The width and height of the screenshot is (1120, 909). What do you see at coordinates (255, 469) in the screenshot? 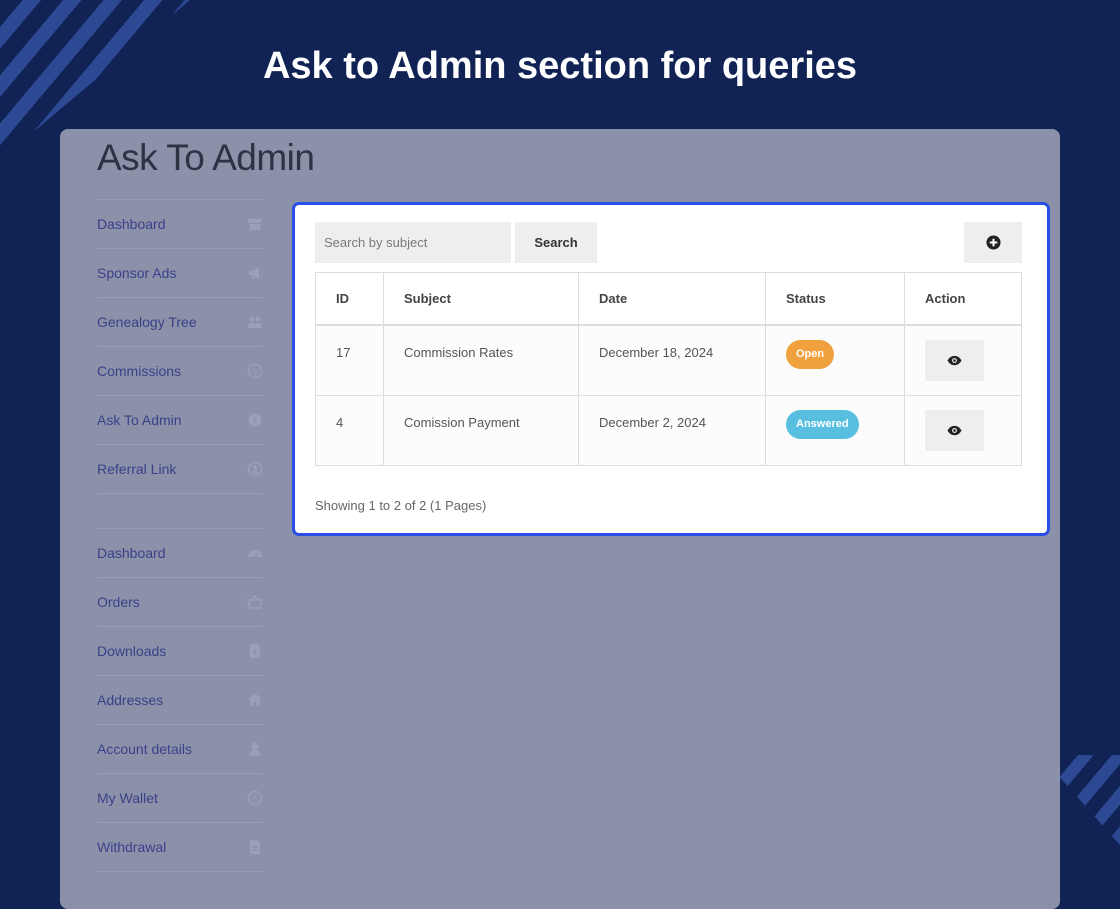
I see `user-circle-icon` at bounding box center [255, 469].